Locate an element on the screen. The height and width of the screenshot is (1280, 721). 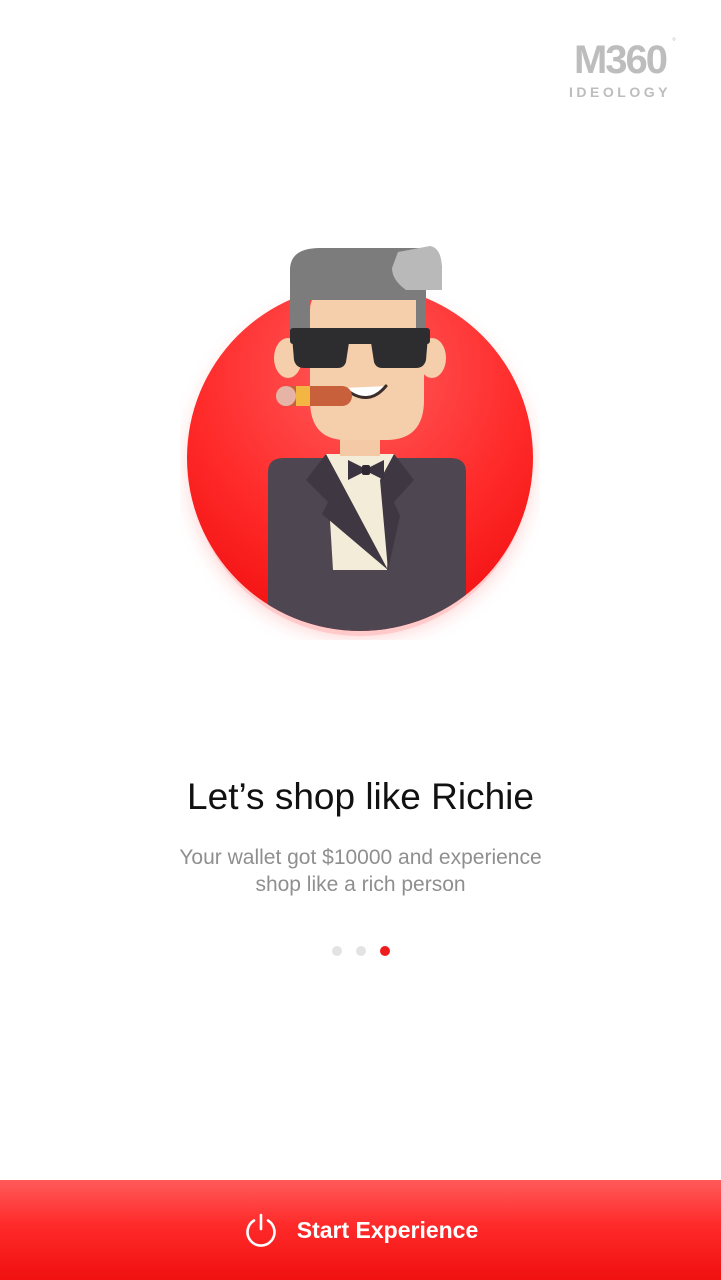
start-experience-button: Start Experience is located at coordinates (360, 1230).